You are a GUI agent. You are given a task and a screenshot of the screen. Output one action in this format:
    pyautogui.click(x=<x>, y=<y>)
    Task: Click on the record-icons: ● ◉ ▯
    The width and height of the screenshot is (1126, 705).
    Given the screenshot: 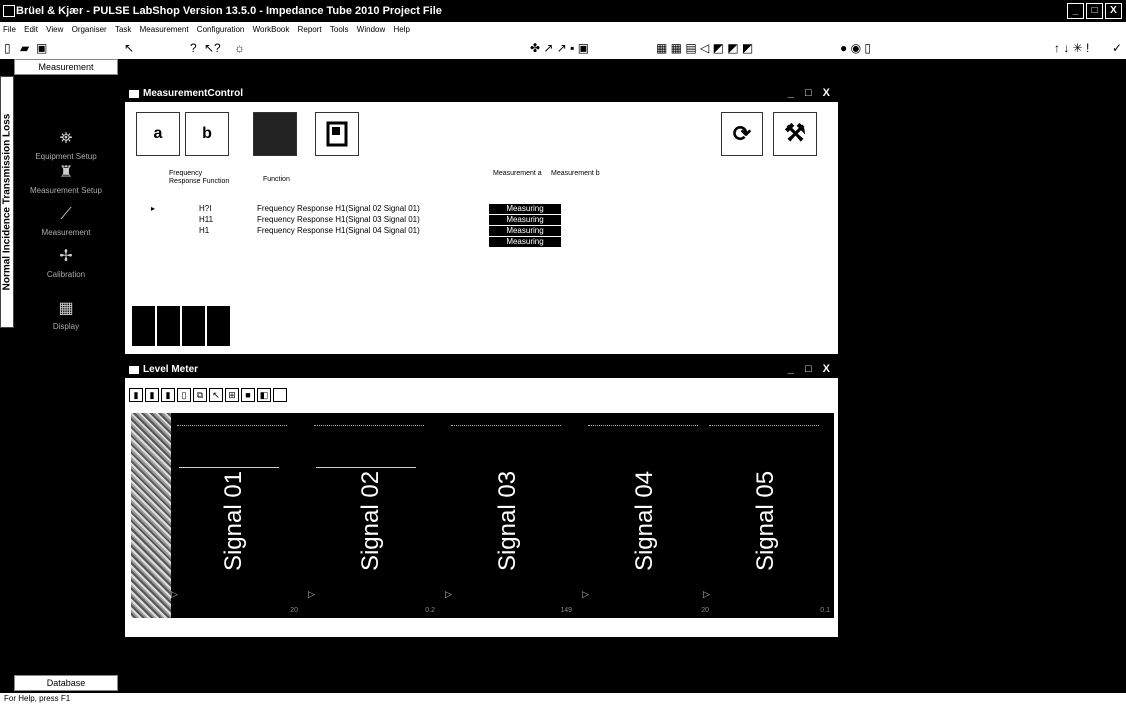 What is the action you would take?
    pyautogui.click(x=855, y=48)
    